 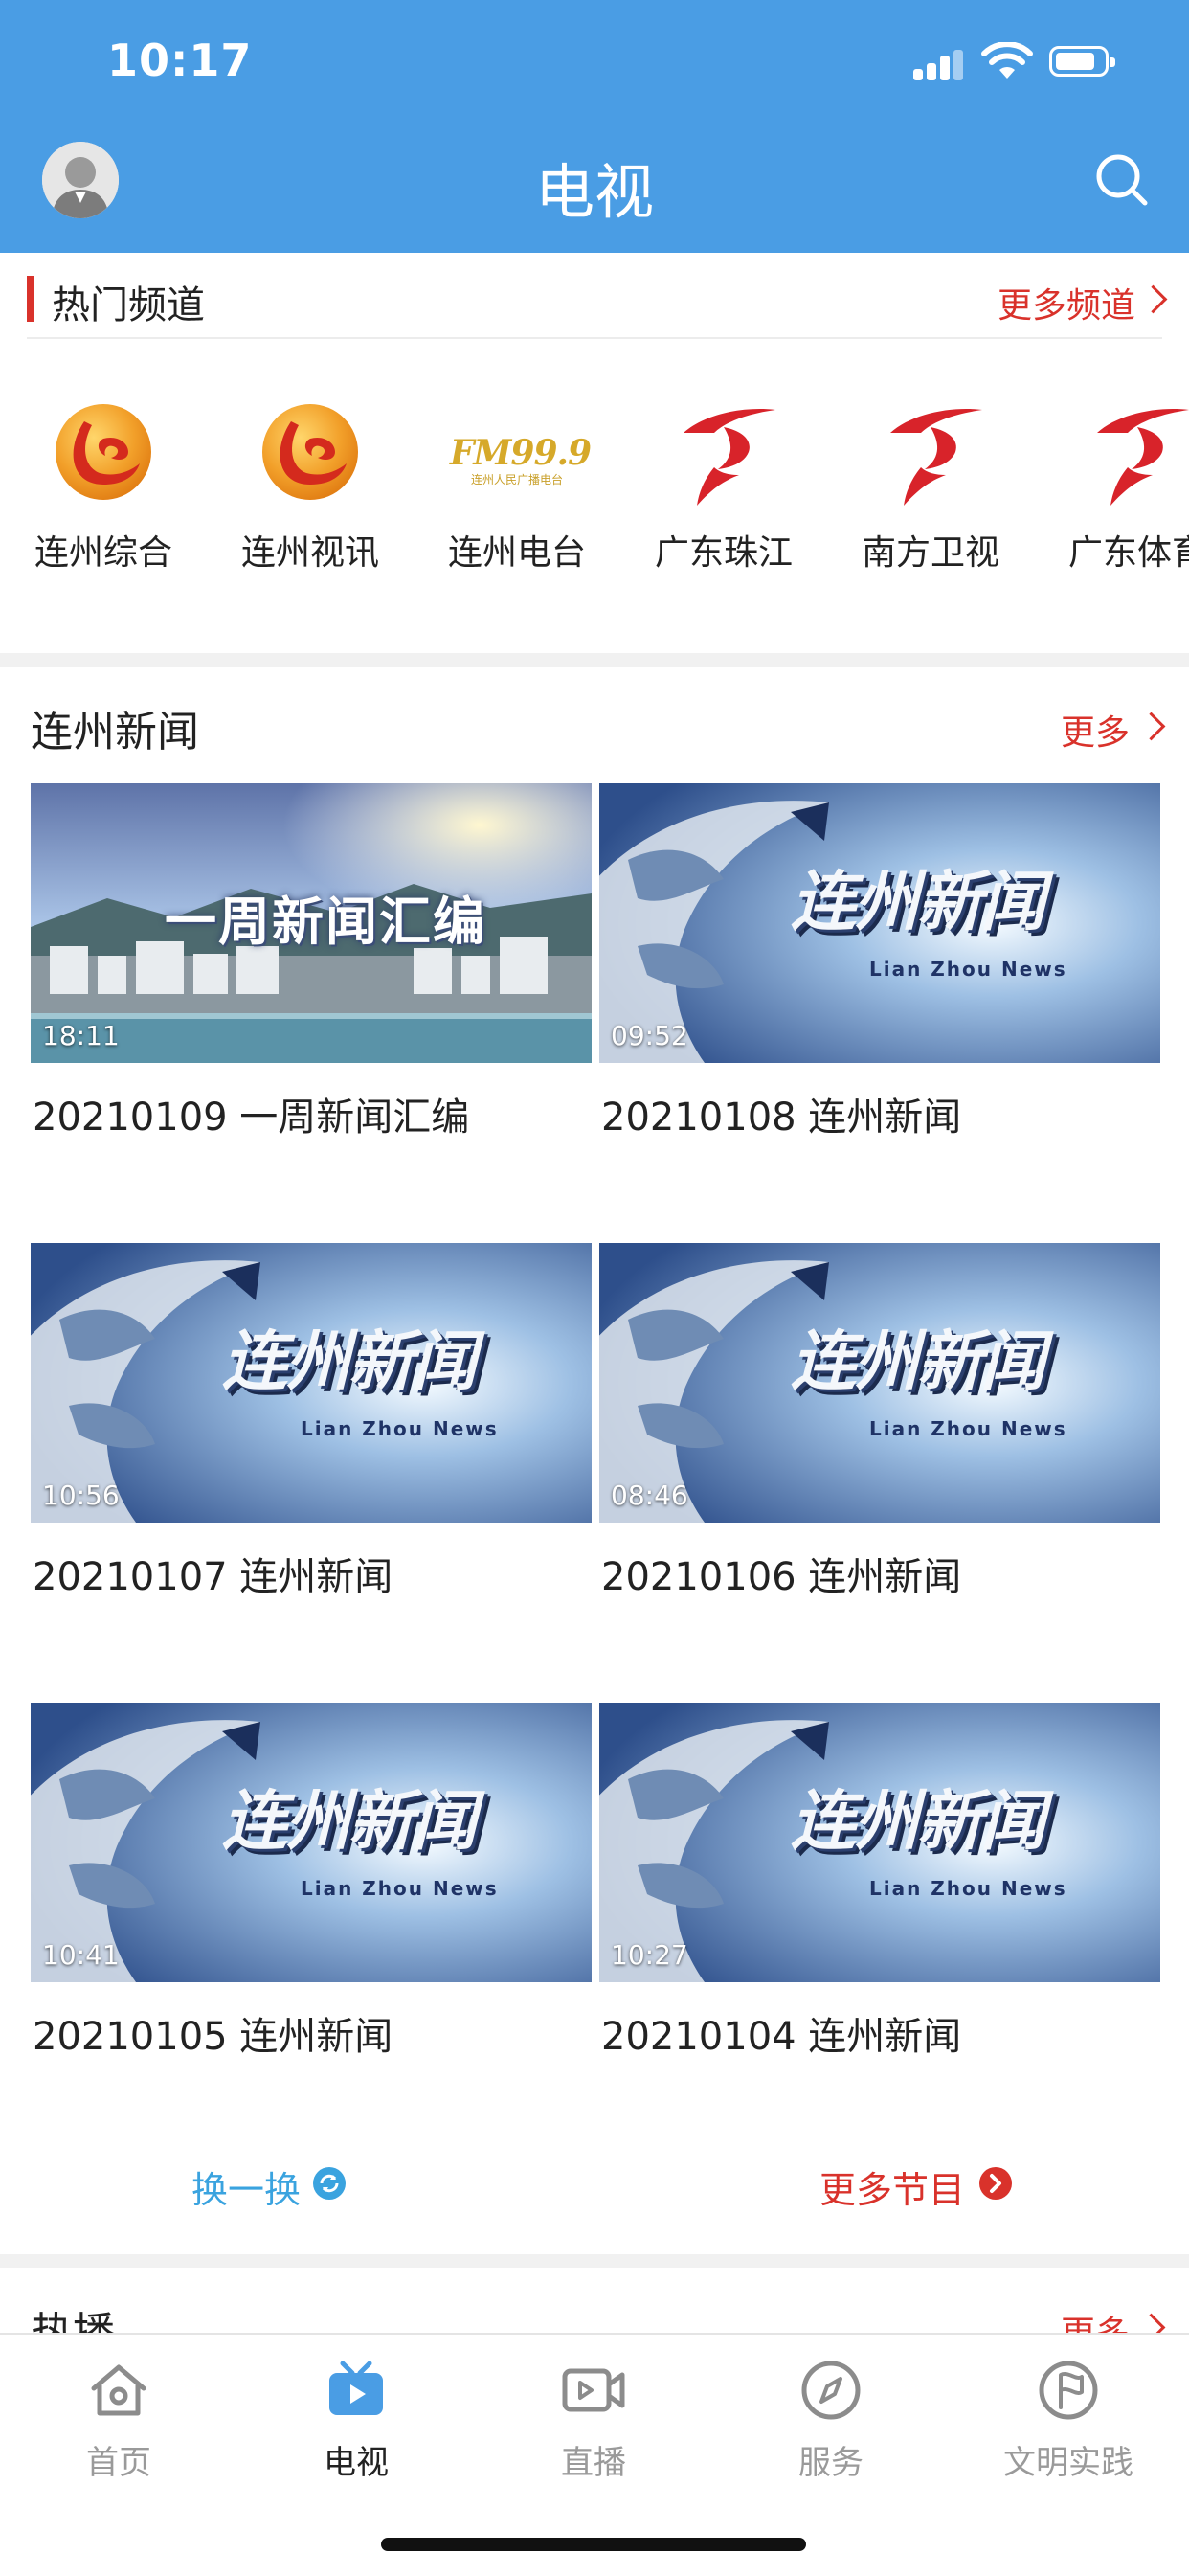 I want to click on video-thumbnail: 连州新闻 Lian Zhou News 10:56, so click(x=311, y=1383).